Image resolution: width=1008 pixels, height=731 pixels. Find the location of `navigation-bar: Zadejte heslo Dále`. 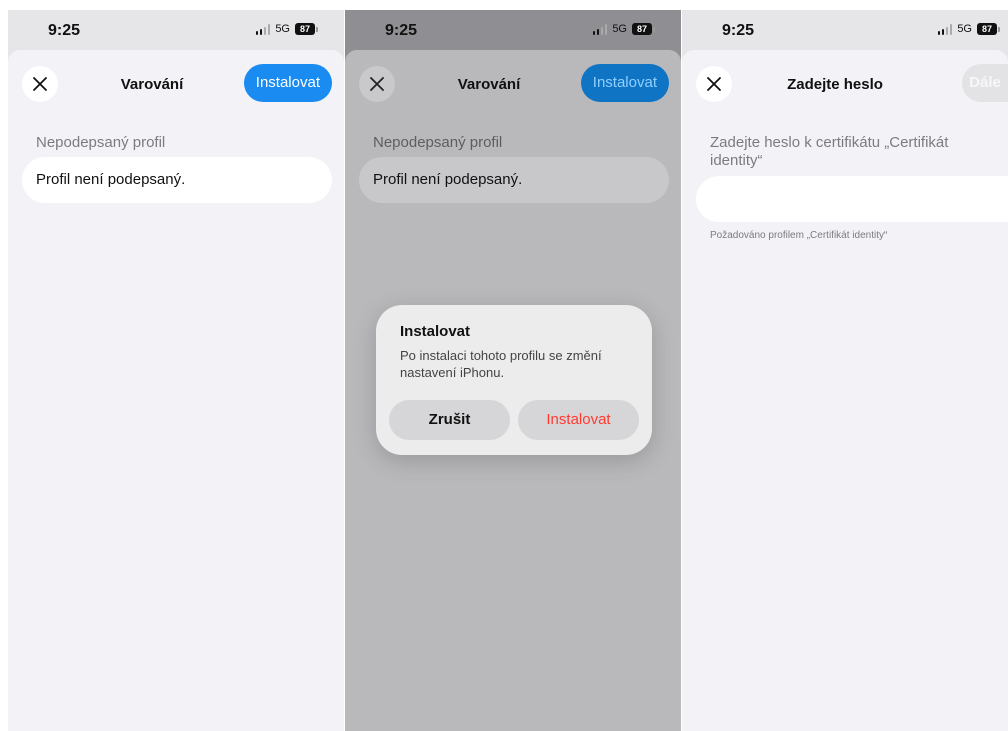

navigation-bar: Zadejte heslo Dále is located at coordinates (845, 82).